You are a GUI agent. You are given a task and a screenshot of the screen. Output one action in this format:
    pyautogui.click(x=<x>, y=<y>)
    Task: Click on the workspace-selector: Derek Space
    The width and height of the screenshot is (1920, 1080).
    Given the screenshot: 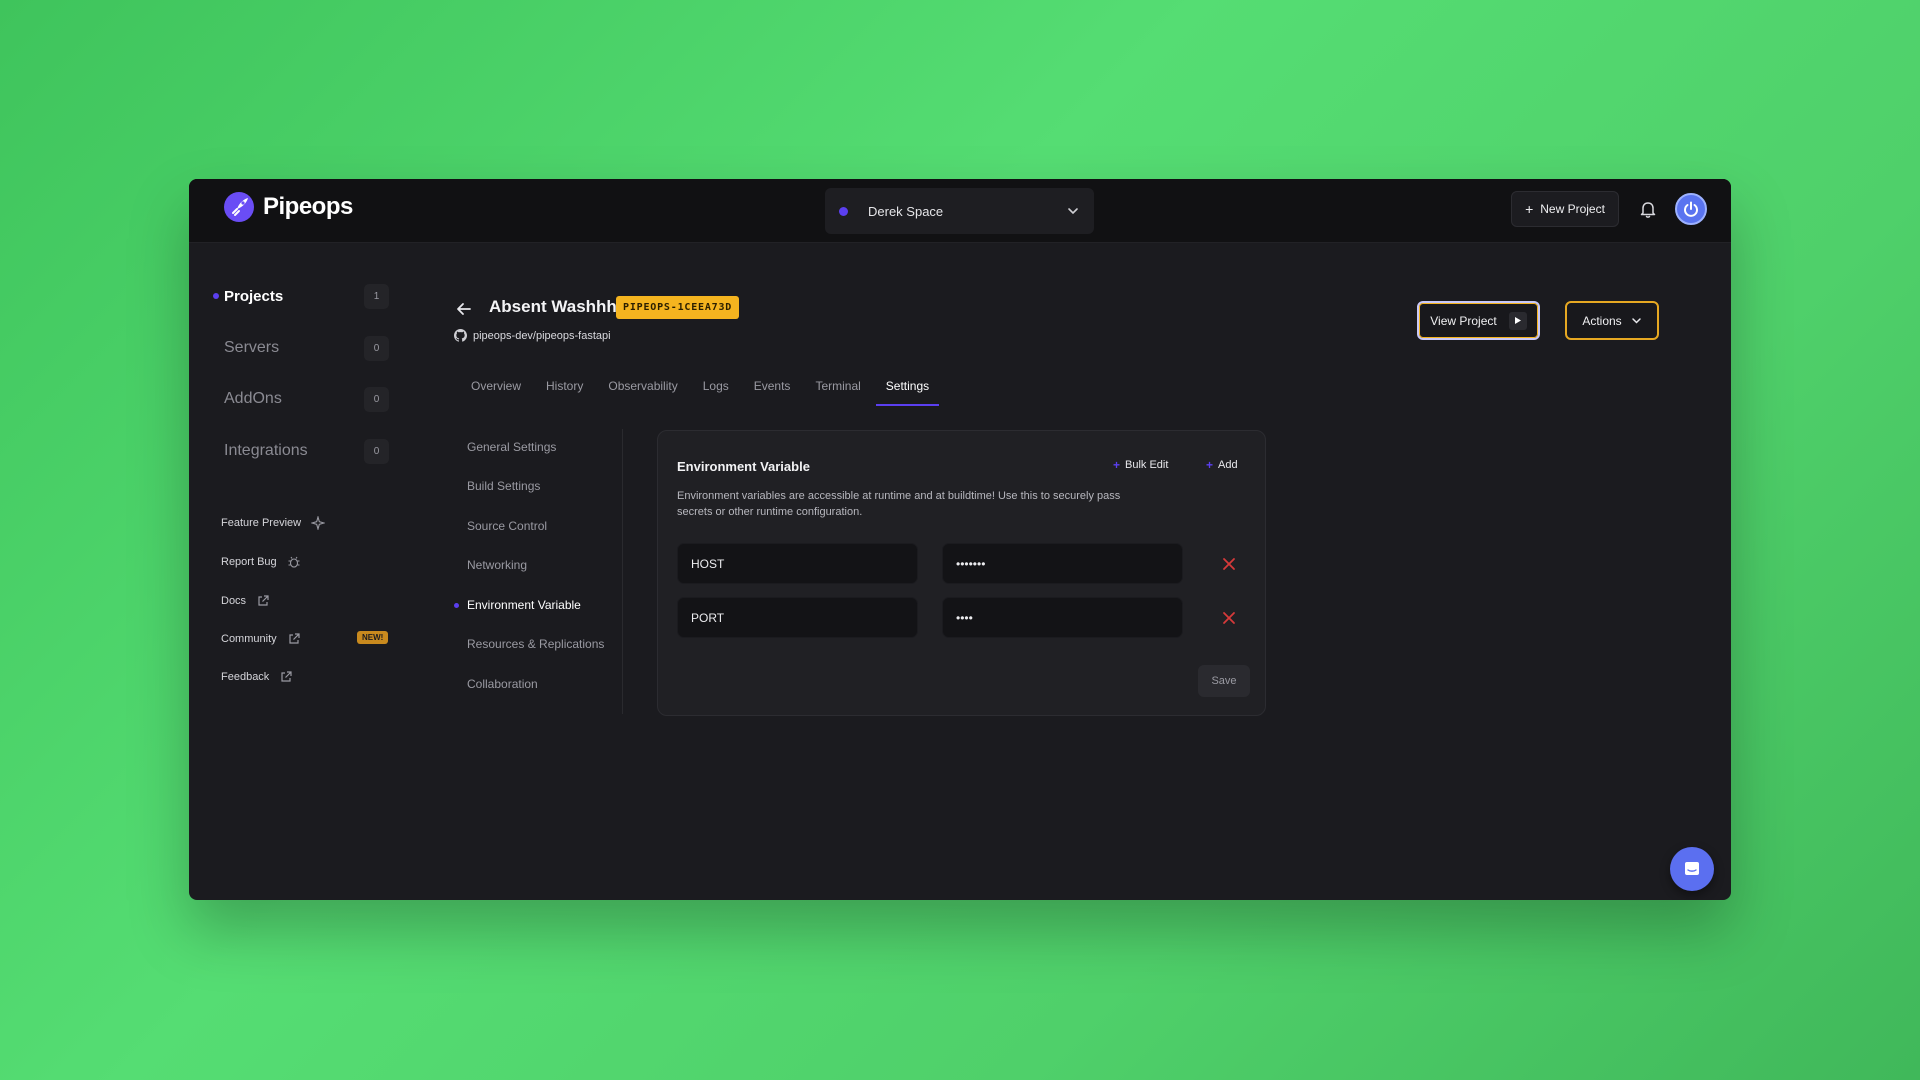 What is the action you would take?
    pyautogui.click(x=959, y=211)
    